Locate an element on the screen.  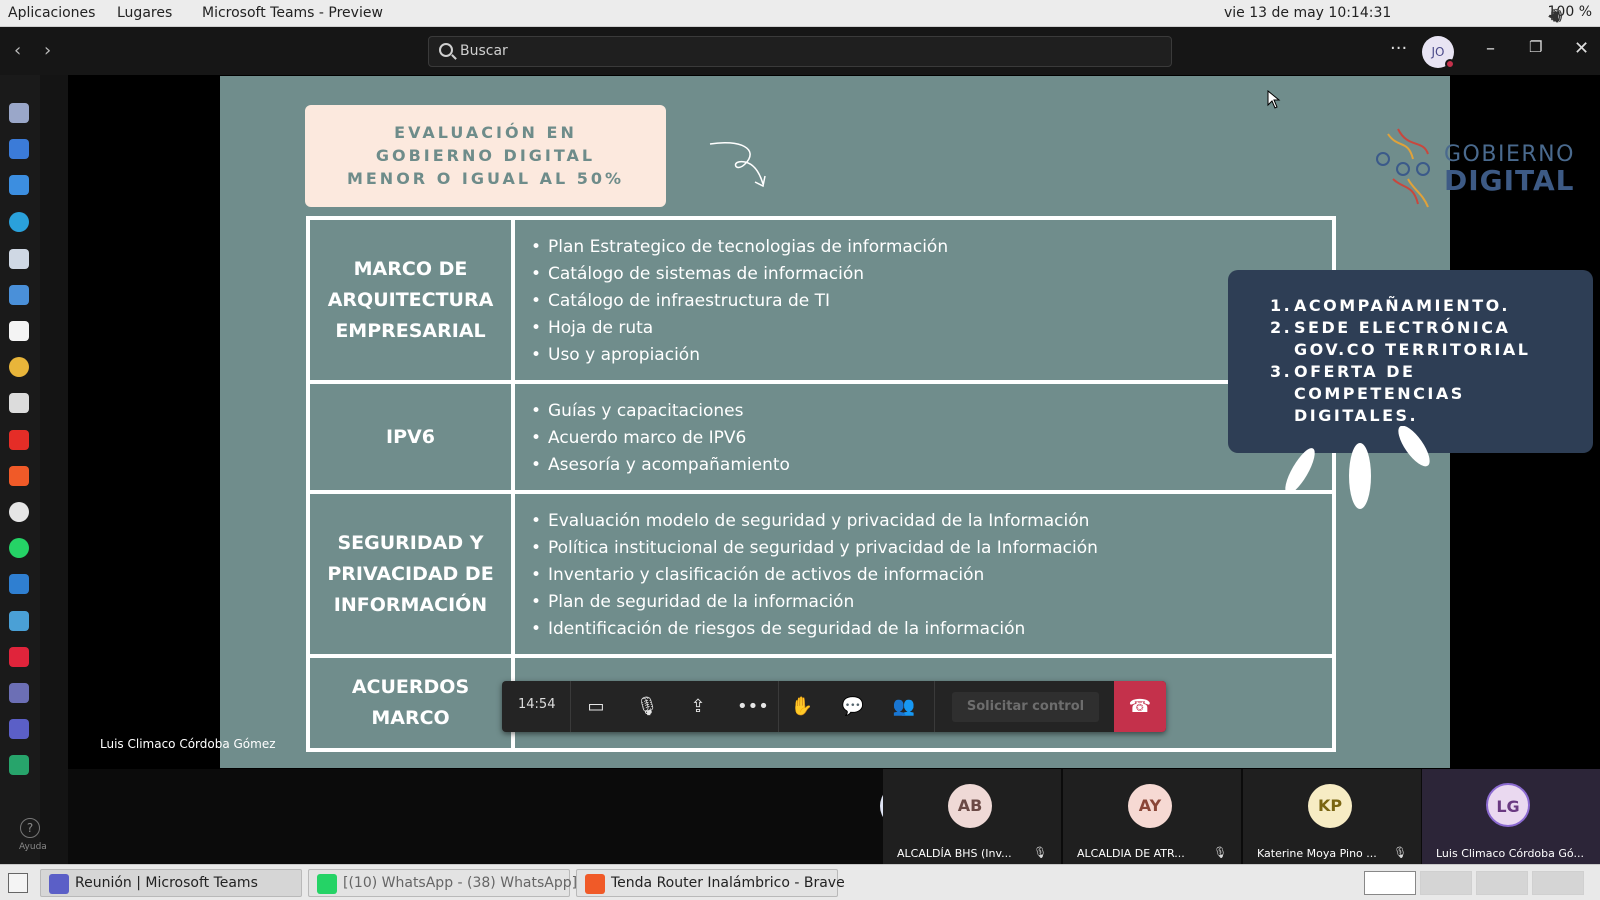
docs-app-icon is located at coordinates (19, 149).